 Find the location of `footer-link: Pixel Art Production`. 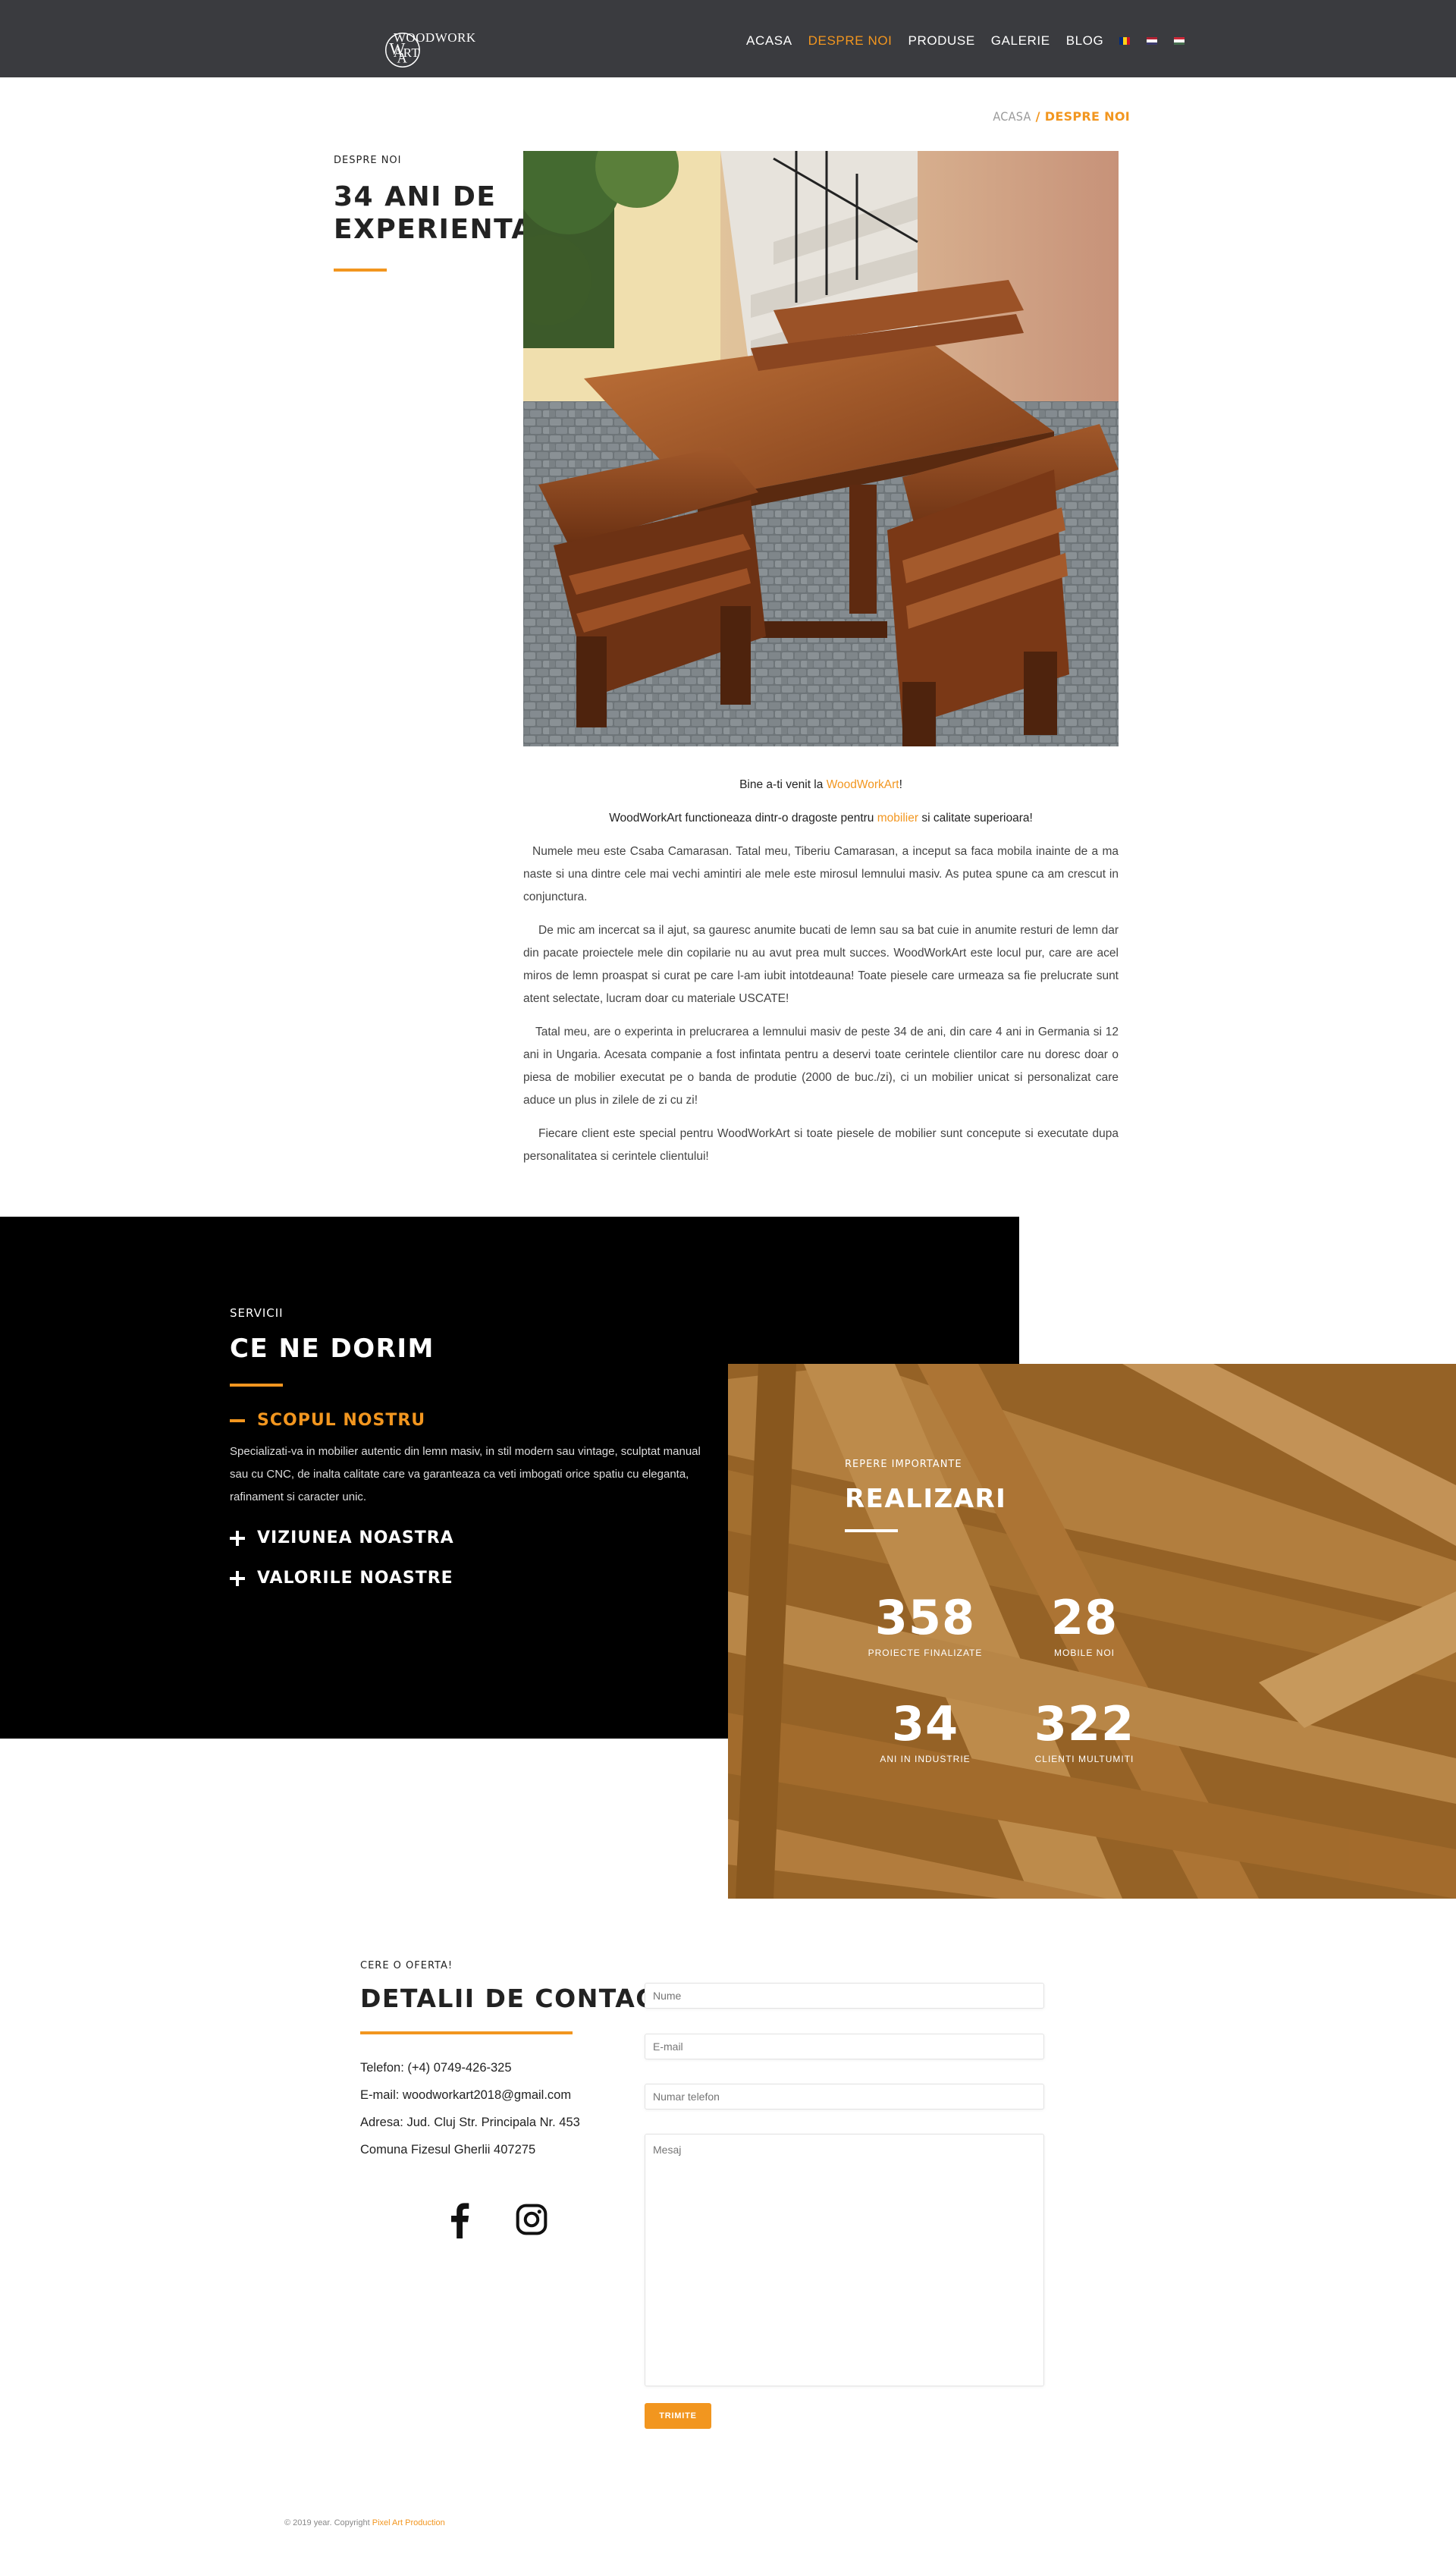

footer-link: Pixel Art Production is located at coordinates (408, 2522).